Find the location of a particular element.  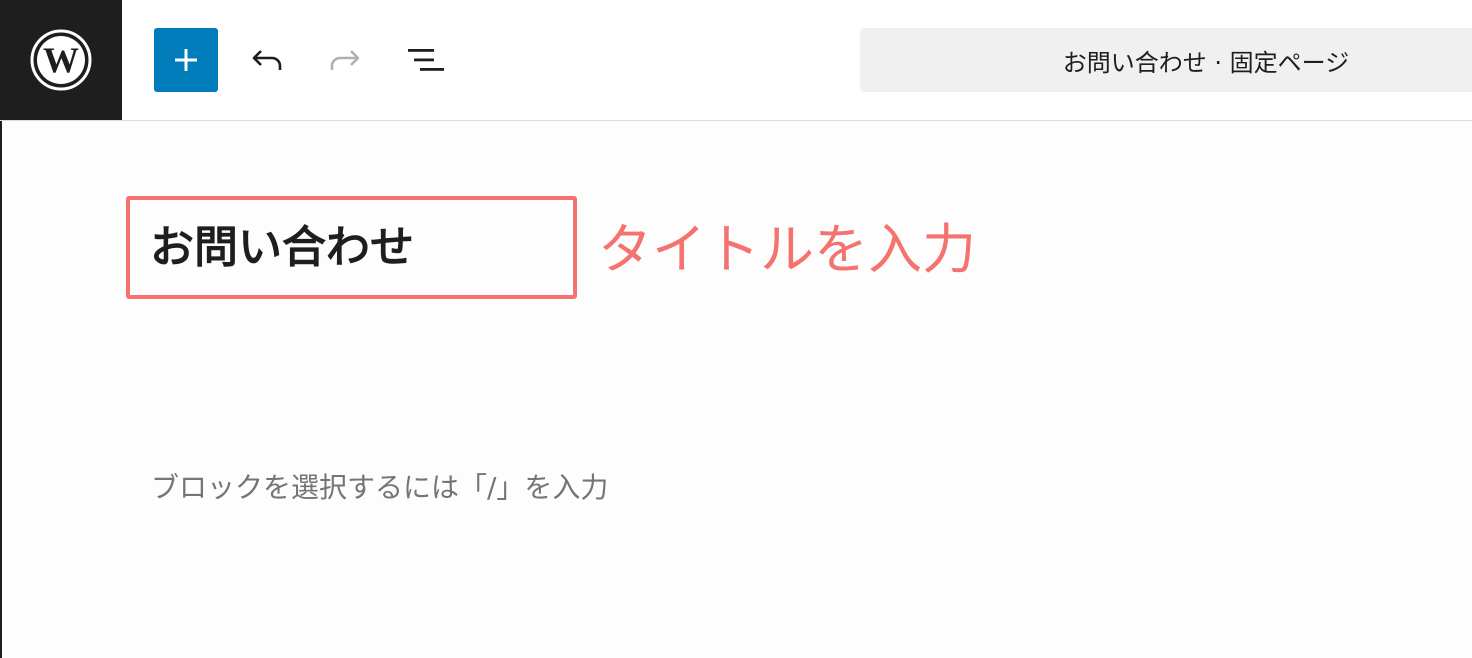

document-bar: お問い合わせ · 固定ページ is located at coordinates (1166, 60).